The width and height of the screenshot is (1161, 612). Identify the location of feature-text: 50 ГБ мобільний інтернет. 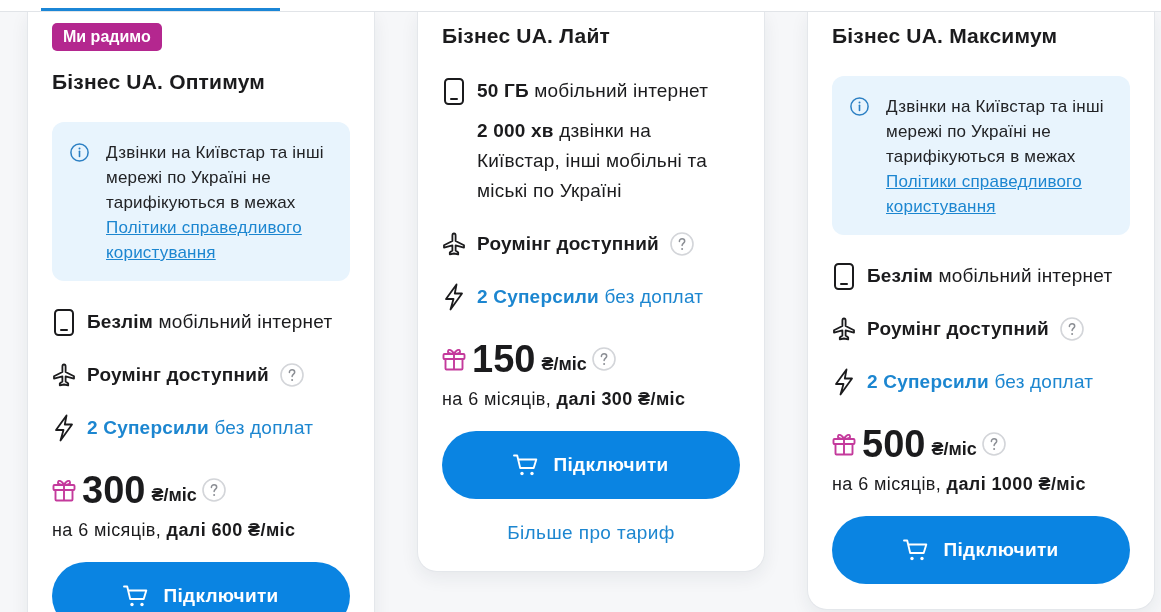
(593, 91).